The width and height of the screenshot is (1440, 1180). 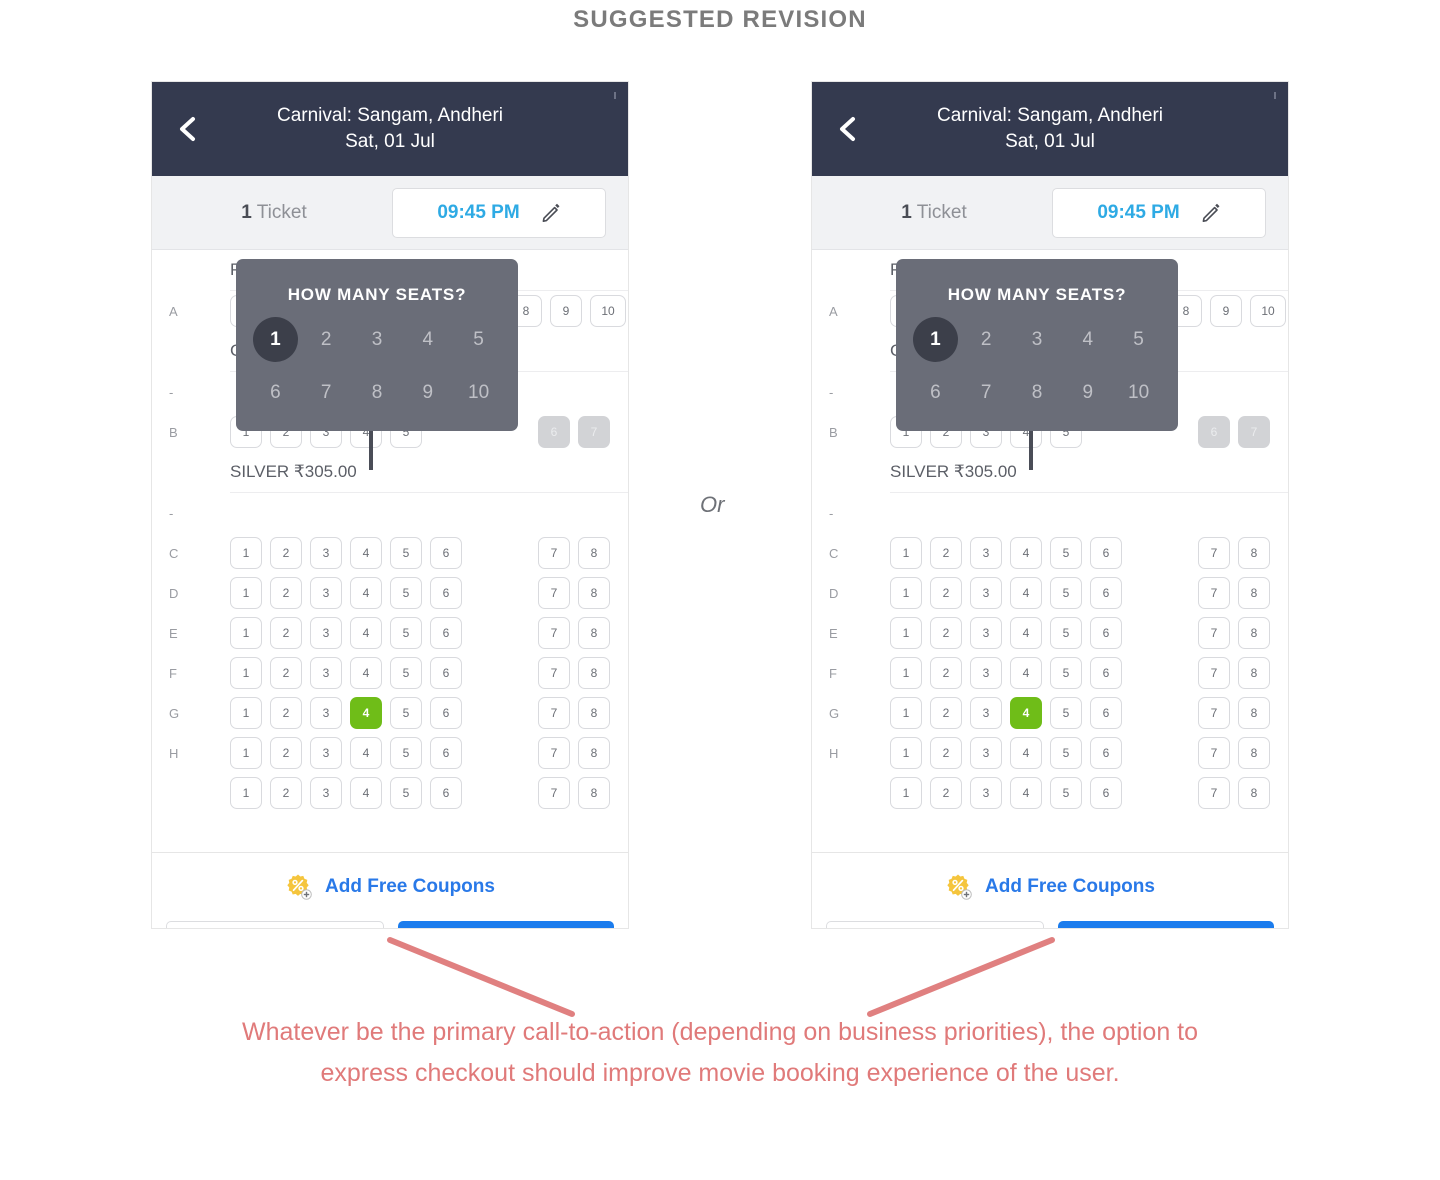 What do you see at coordinates (275, 339) in the screenshot?
I see `seat-qty-option: 1` at bounding box center [275, 339].